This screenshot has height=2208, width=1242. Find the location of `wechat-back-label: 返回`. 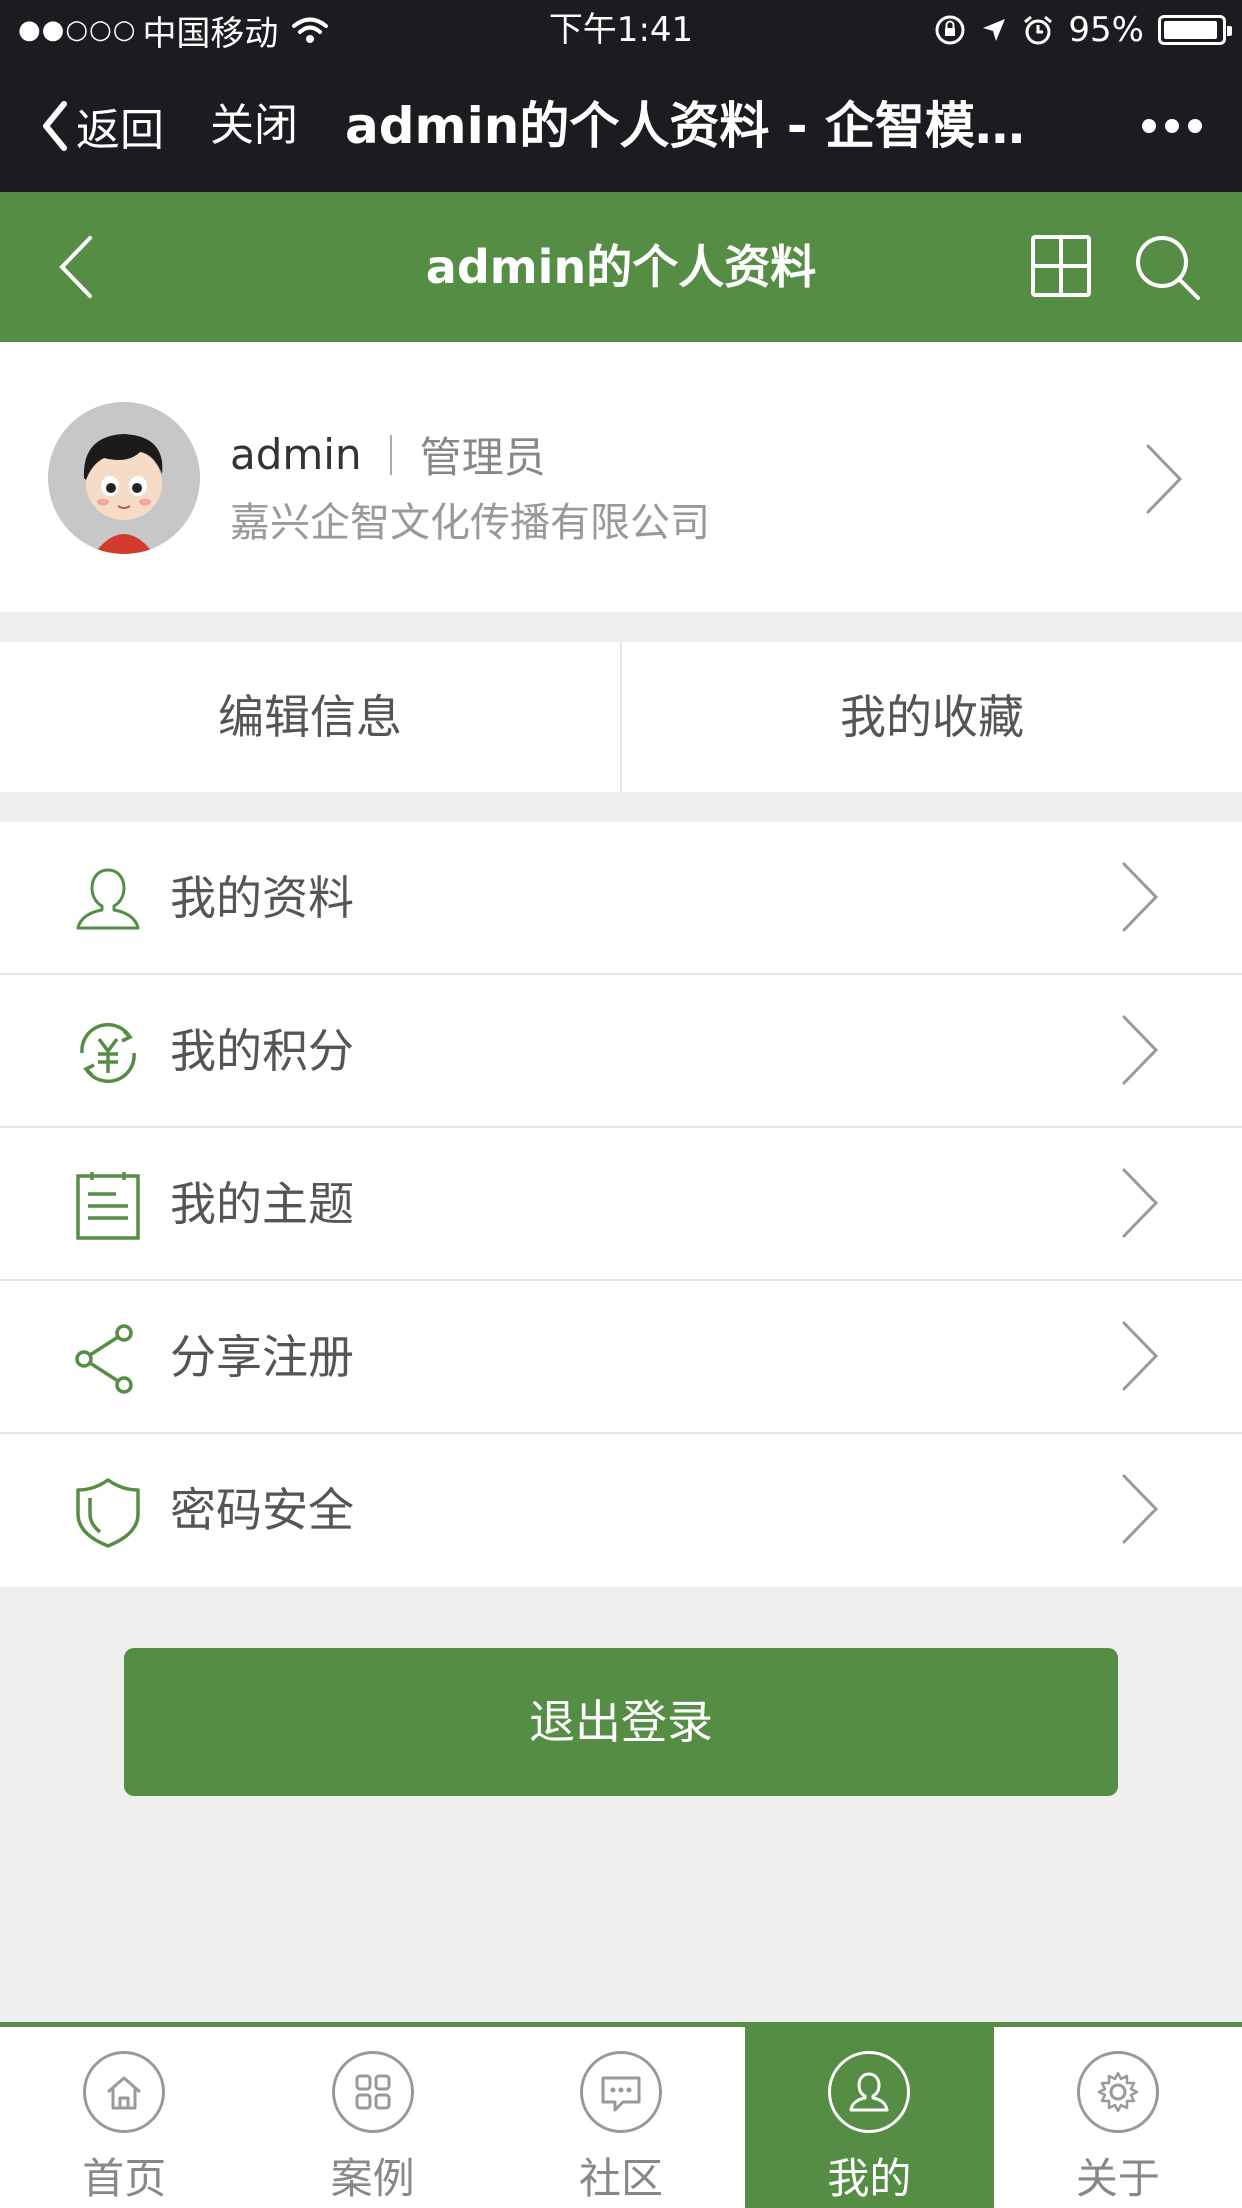

wechat-back-label: 返回 is located at coordinates (120, 130).